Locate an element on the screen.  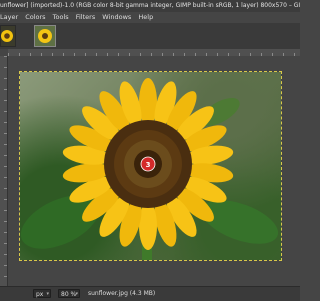
ruler-corner is located at coordinates (4, 52).